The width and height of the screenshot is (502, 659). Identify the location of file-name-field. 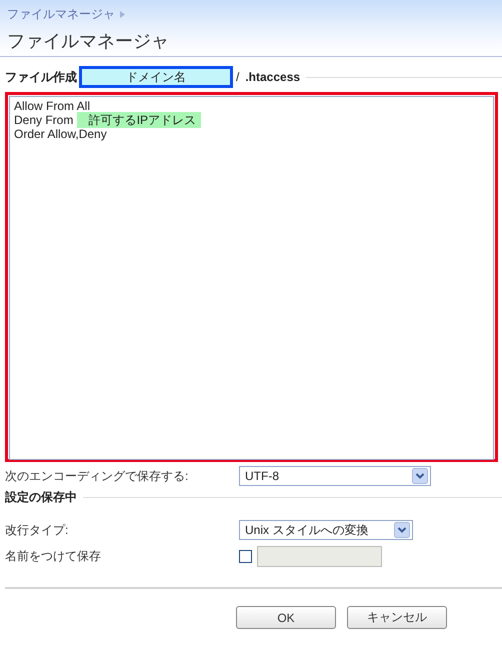
(319, 556).